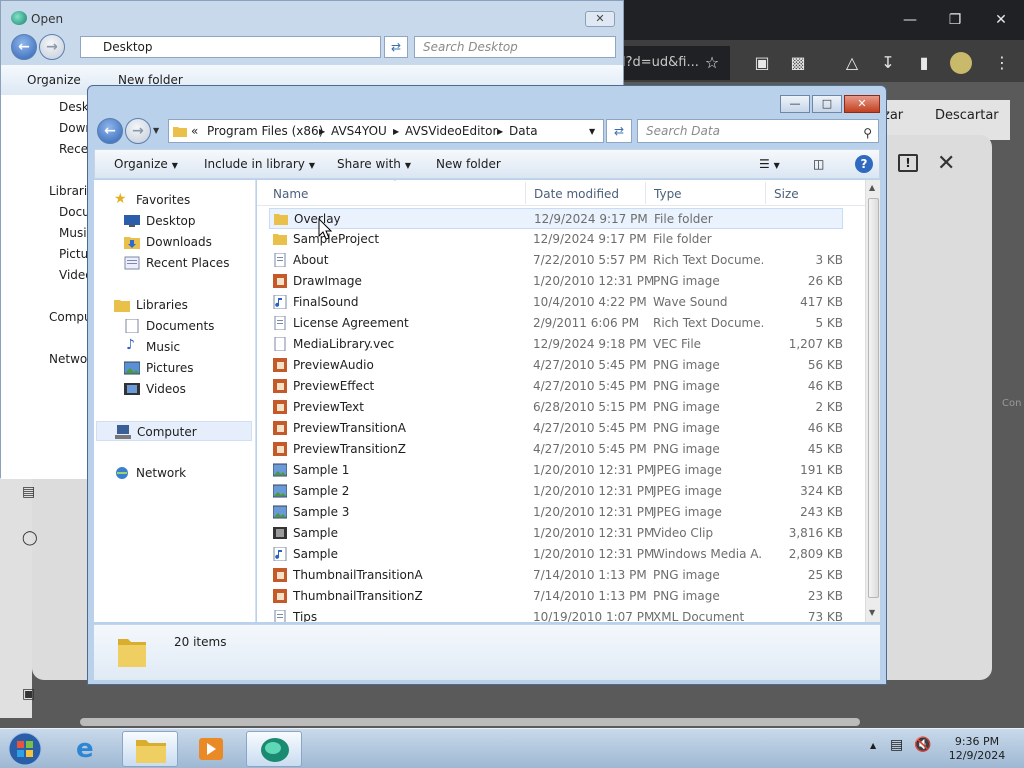  I want to click on nav-documents: Documents, so click(174, 326).